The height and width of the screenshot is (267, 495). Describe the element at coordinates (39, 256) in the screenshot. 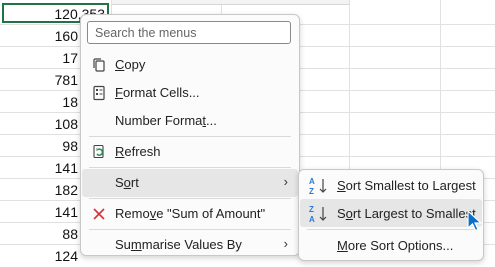

I see `grid-cell: 124` at that location.